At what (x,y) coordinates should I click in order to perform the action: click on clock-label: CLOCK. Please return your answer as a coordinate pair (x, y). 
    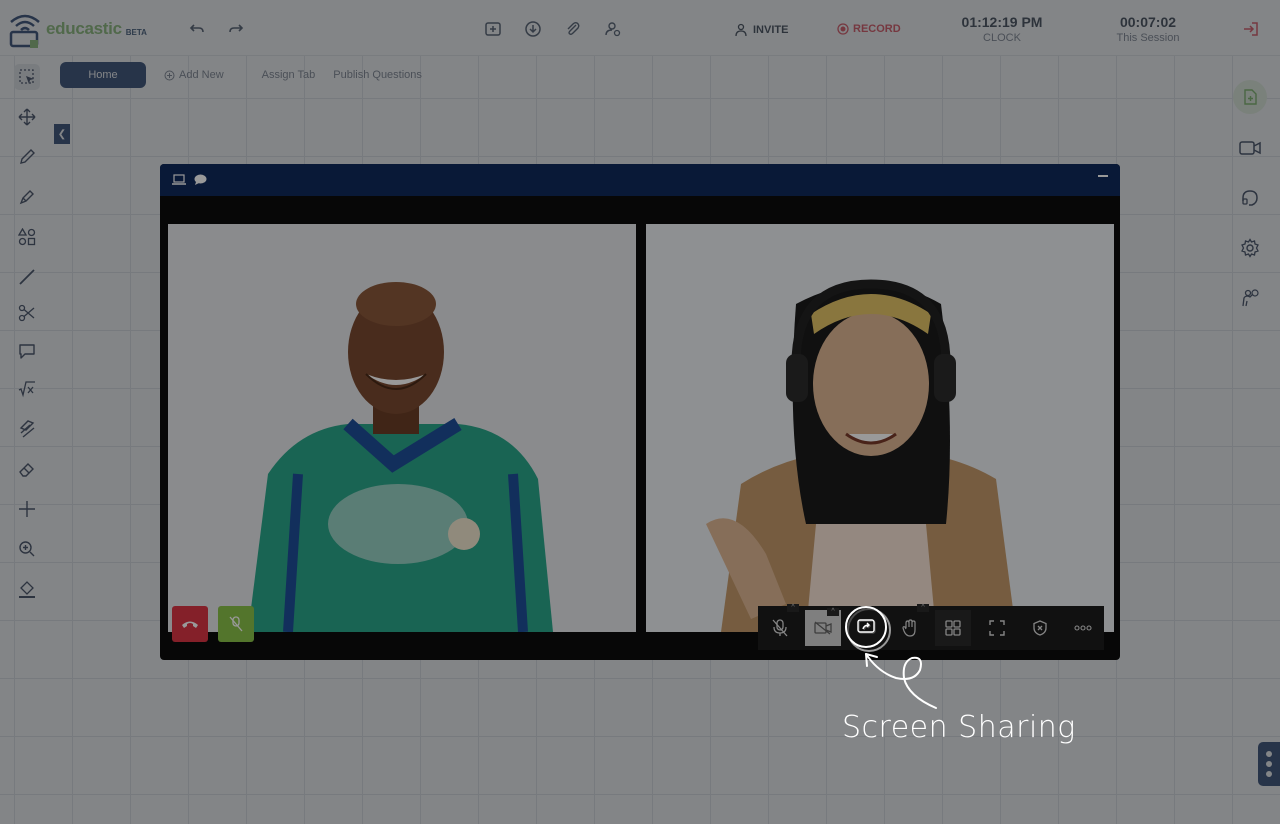
    Looking at the image, I should click on (1002, 38).